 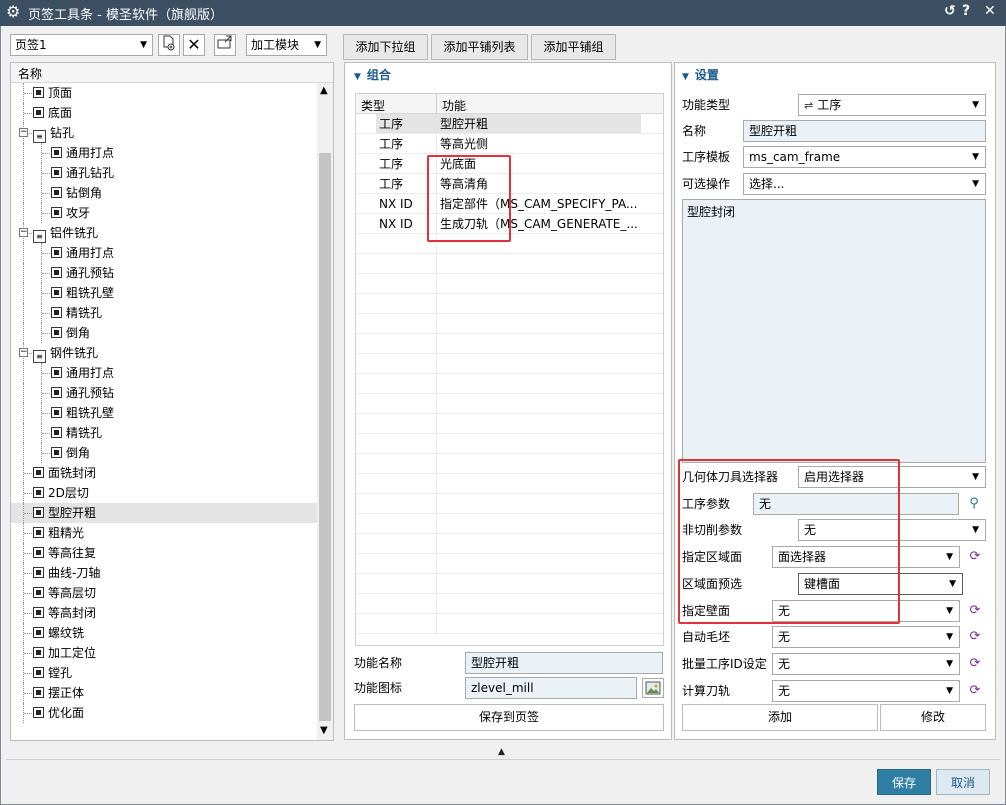 What do you see at coordinates (78, 453) in the screenshot?
I see `tree-item-label: 倒角` at bounding box center [78, 453].